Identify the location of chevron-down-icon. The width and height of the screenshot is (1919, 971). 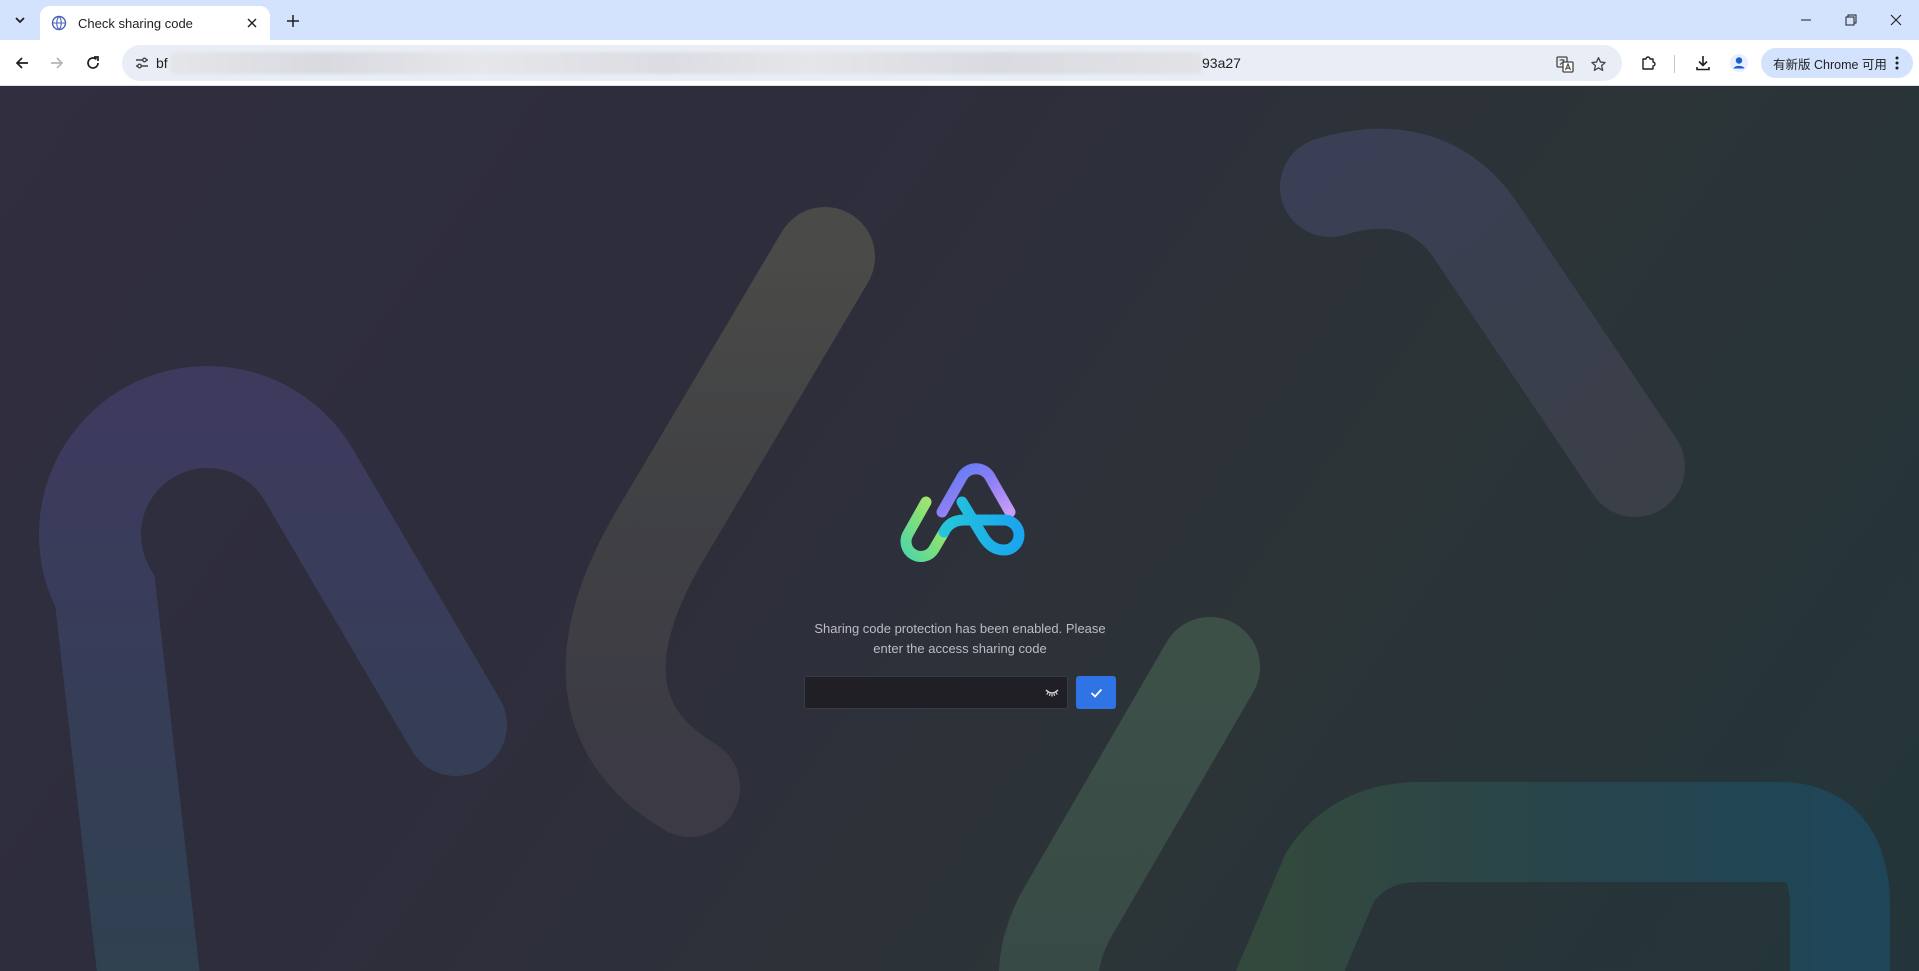
(20, 20).